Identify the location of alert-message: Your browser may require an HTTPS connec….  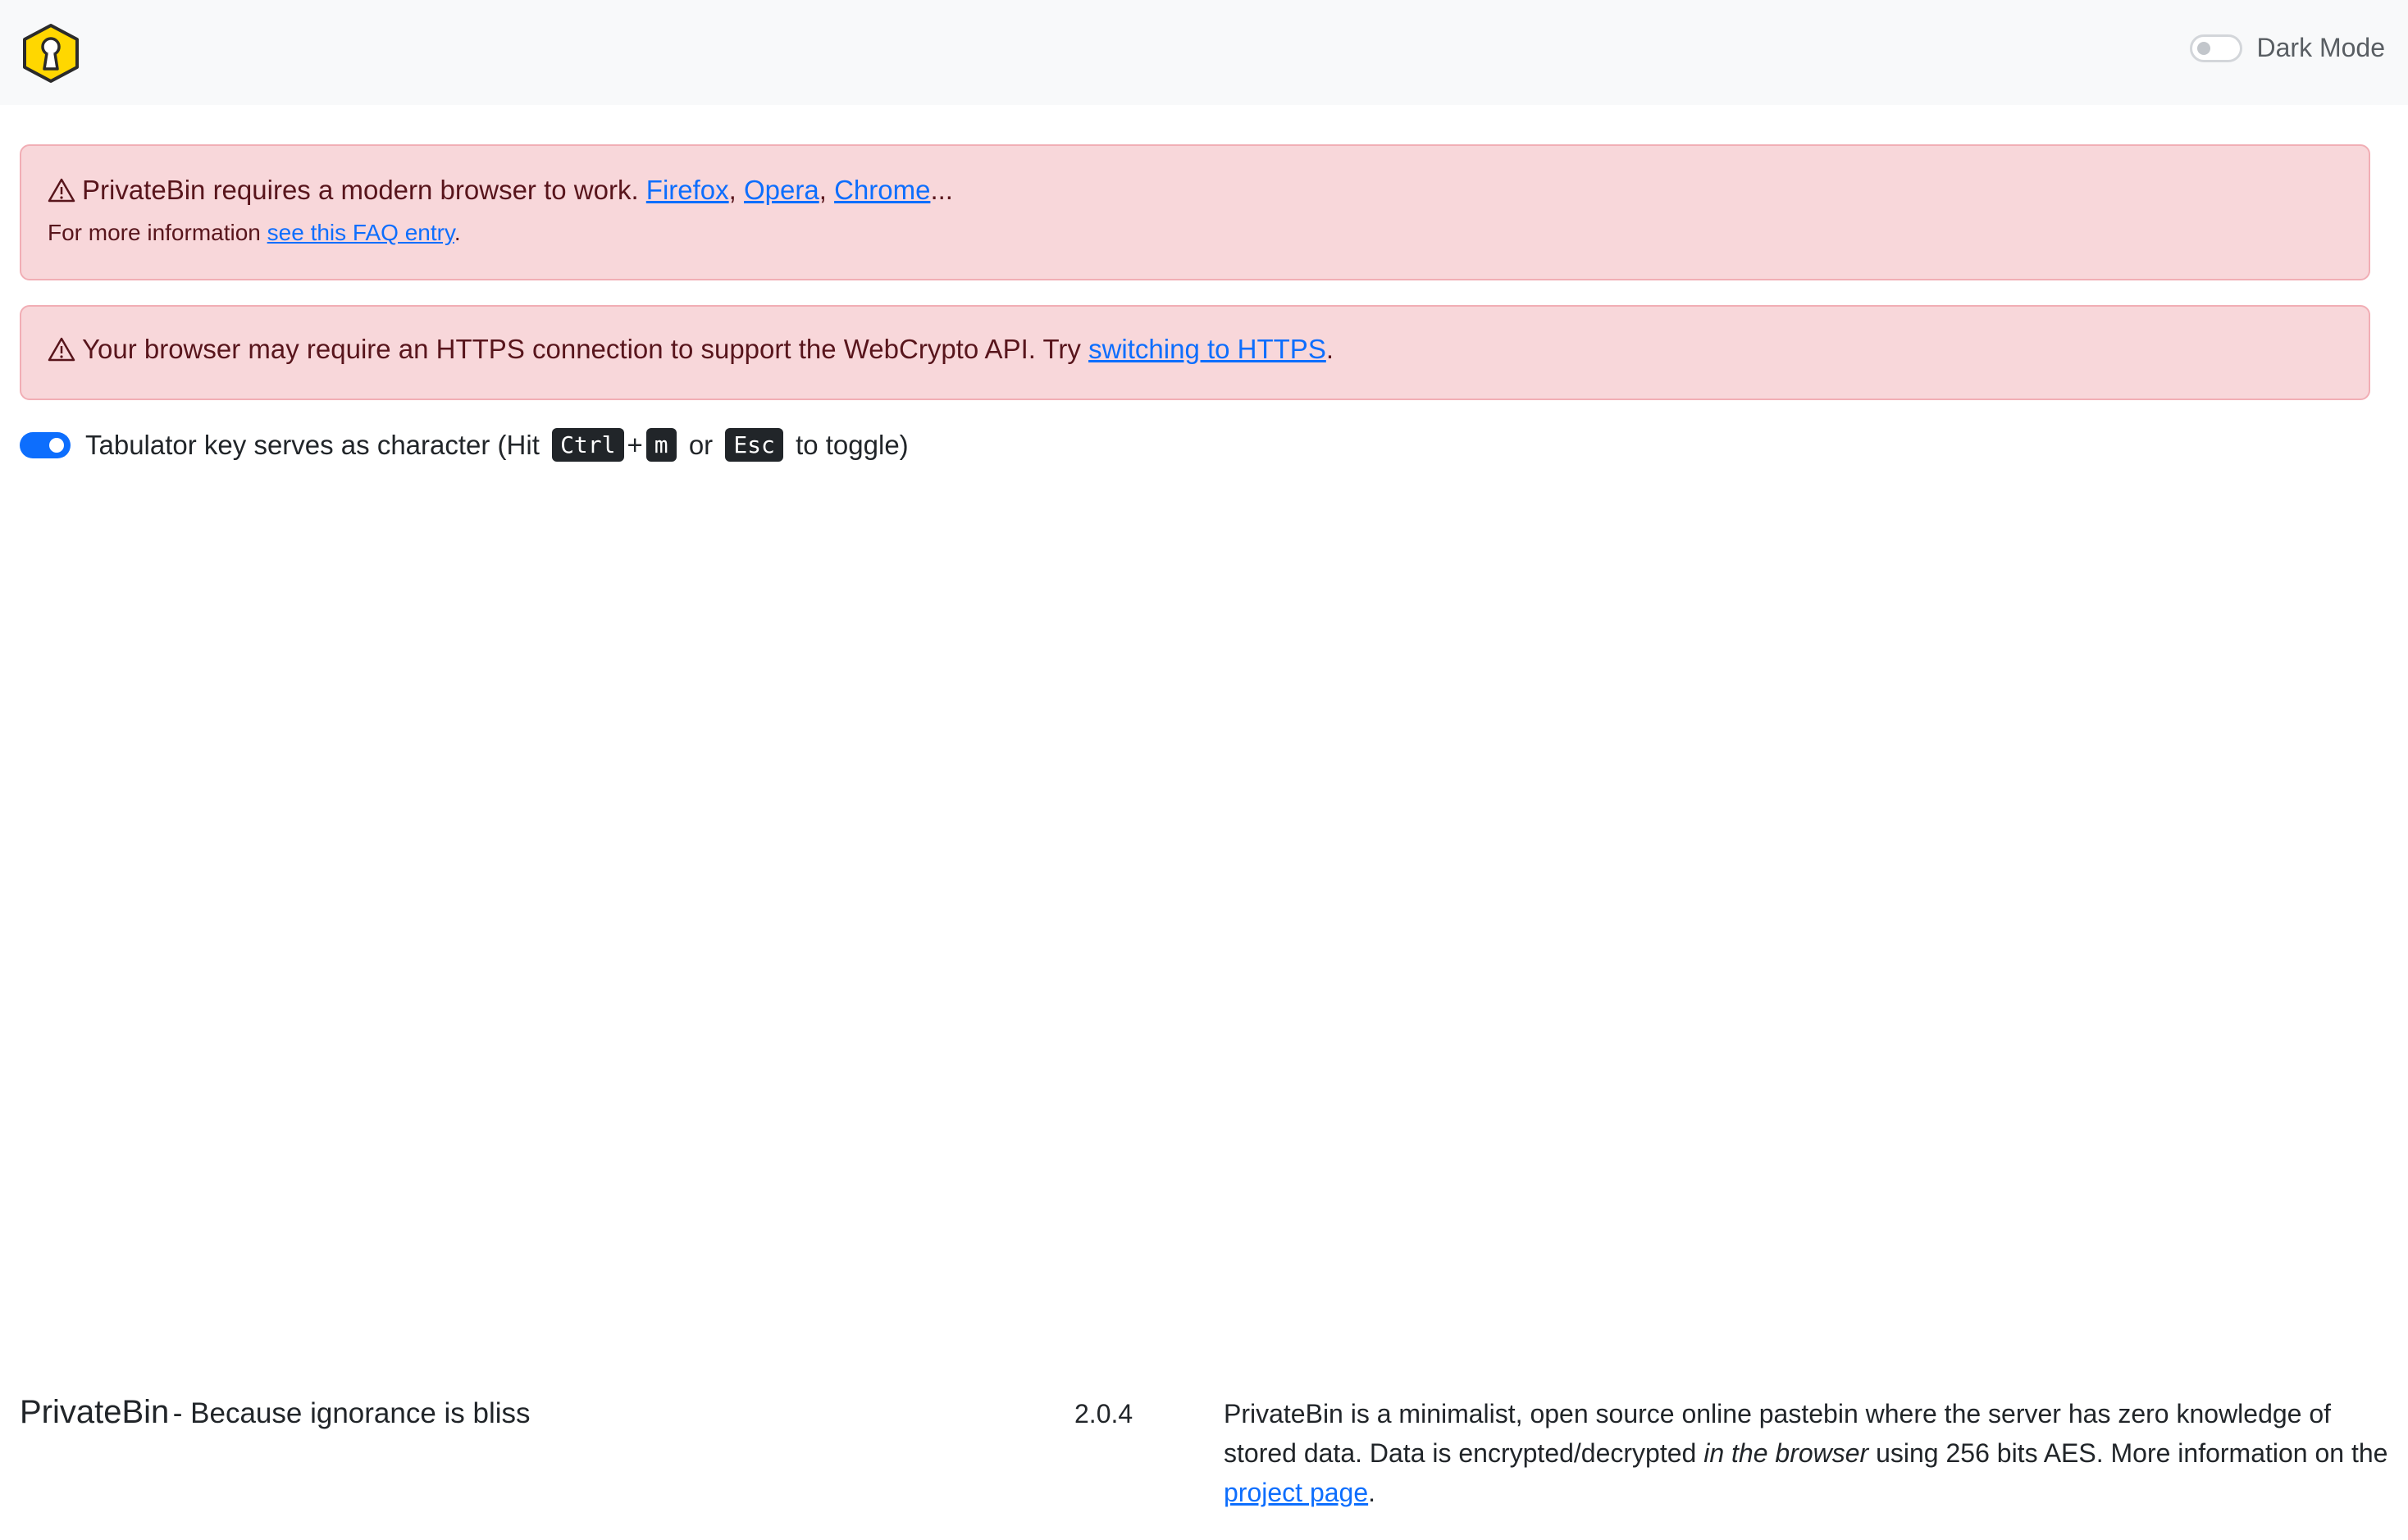
(691, 349).